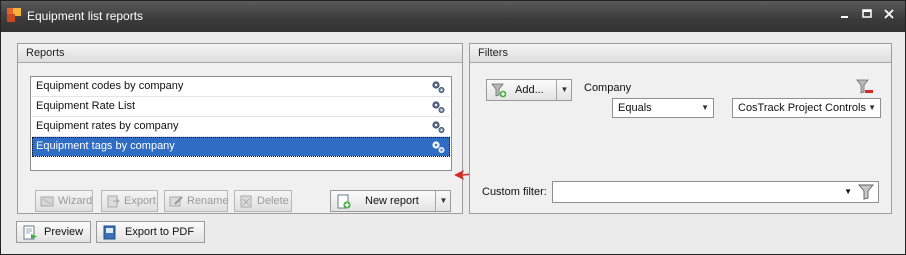 The image size is (906, 255). Describe the element at coordinates (802, 108) in the screenshot. I see `company-value: CosTrack Project Controls` at that location.